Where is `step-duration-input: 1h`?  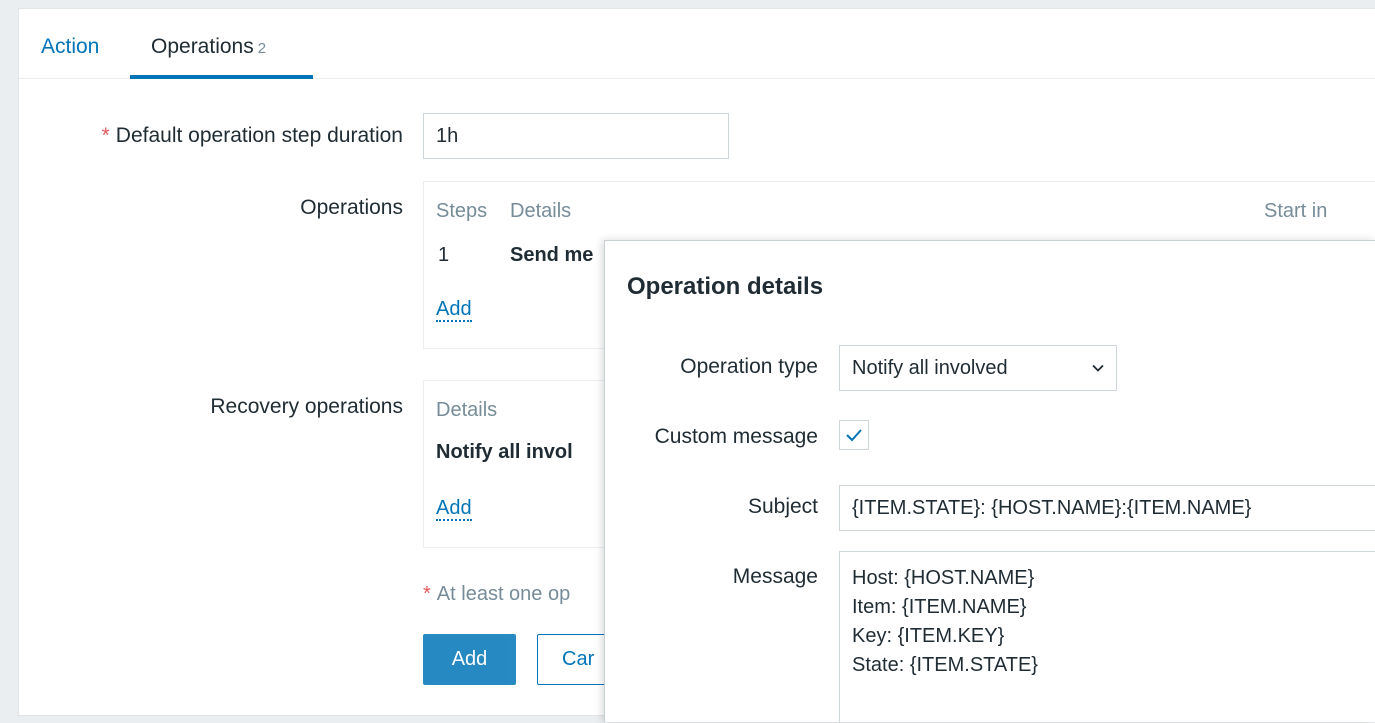
step-duration-input: 1h is located at coordinates (576, 136).